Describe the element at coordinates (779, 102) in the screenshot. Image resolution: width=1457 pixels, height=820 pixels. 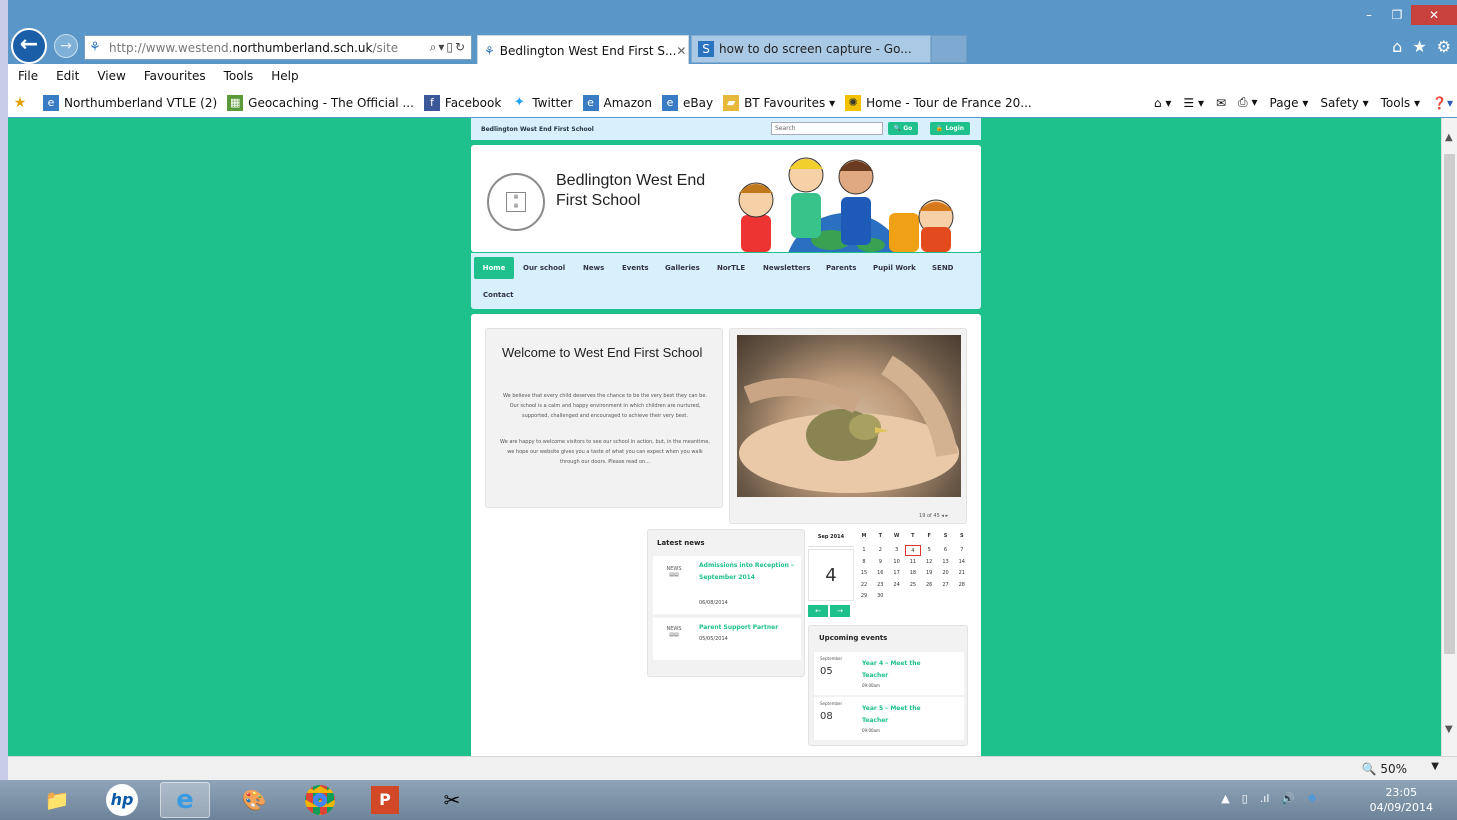
I see `fav-bt-favourites: ▰ BT Favourites ▾` at that location.